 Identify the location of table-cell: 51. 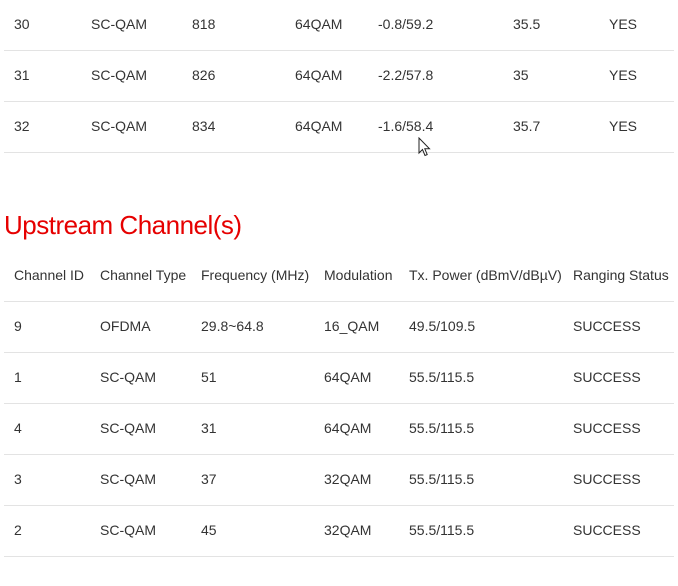
(209, 377).